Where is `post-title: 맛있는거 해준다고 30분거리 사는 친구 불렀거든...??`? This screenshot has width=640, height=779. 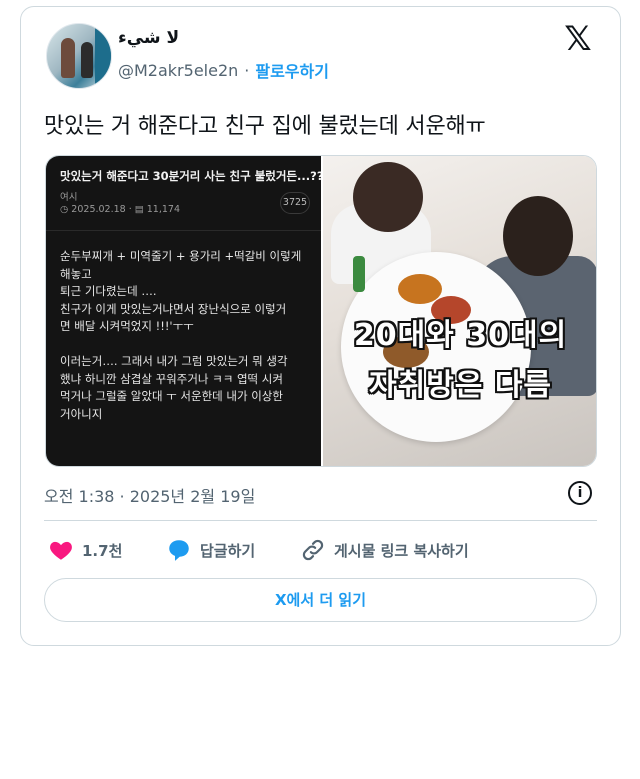 post-title: 맛있는거 해준다고 30분거리 사는 친구 불렀거든...?? is located at coordinates (192, 176).